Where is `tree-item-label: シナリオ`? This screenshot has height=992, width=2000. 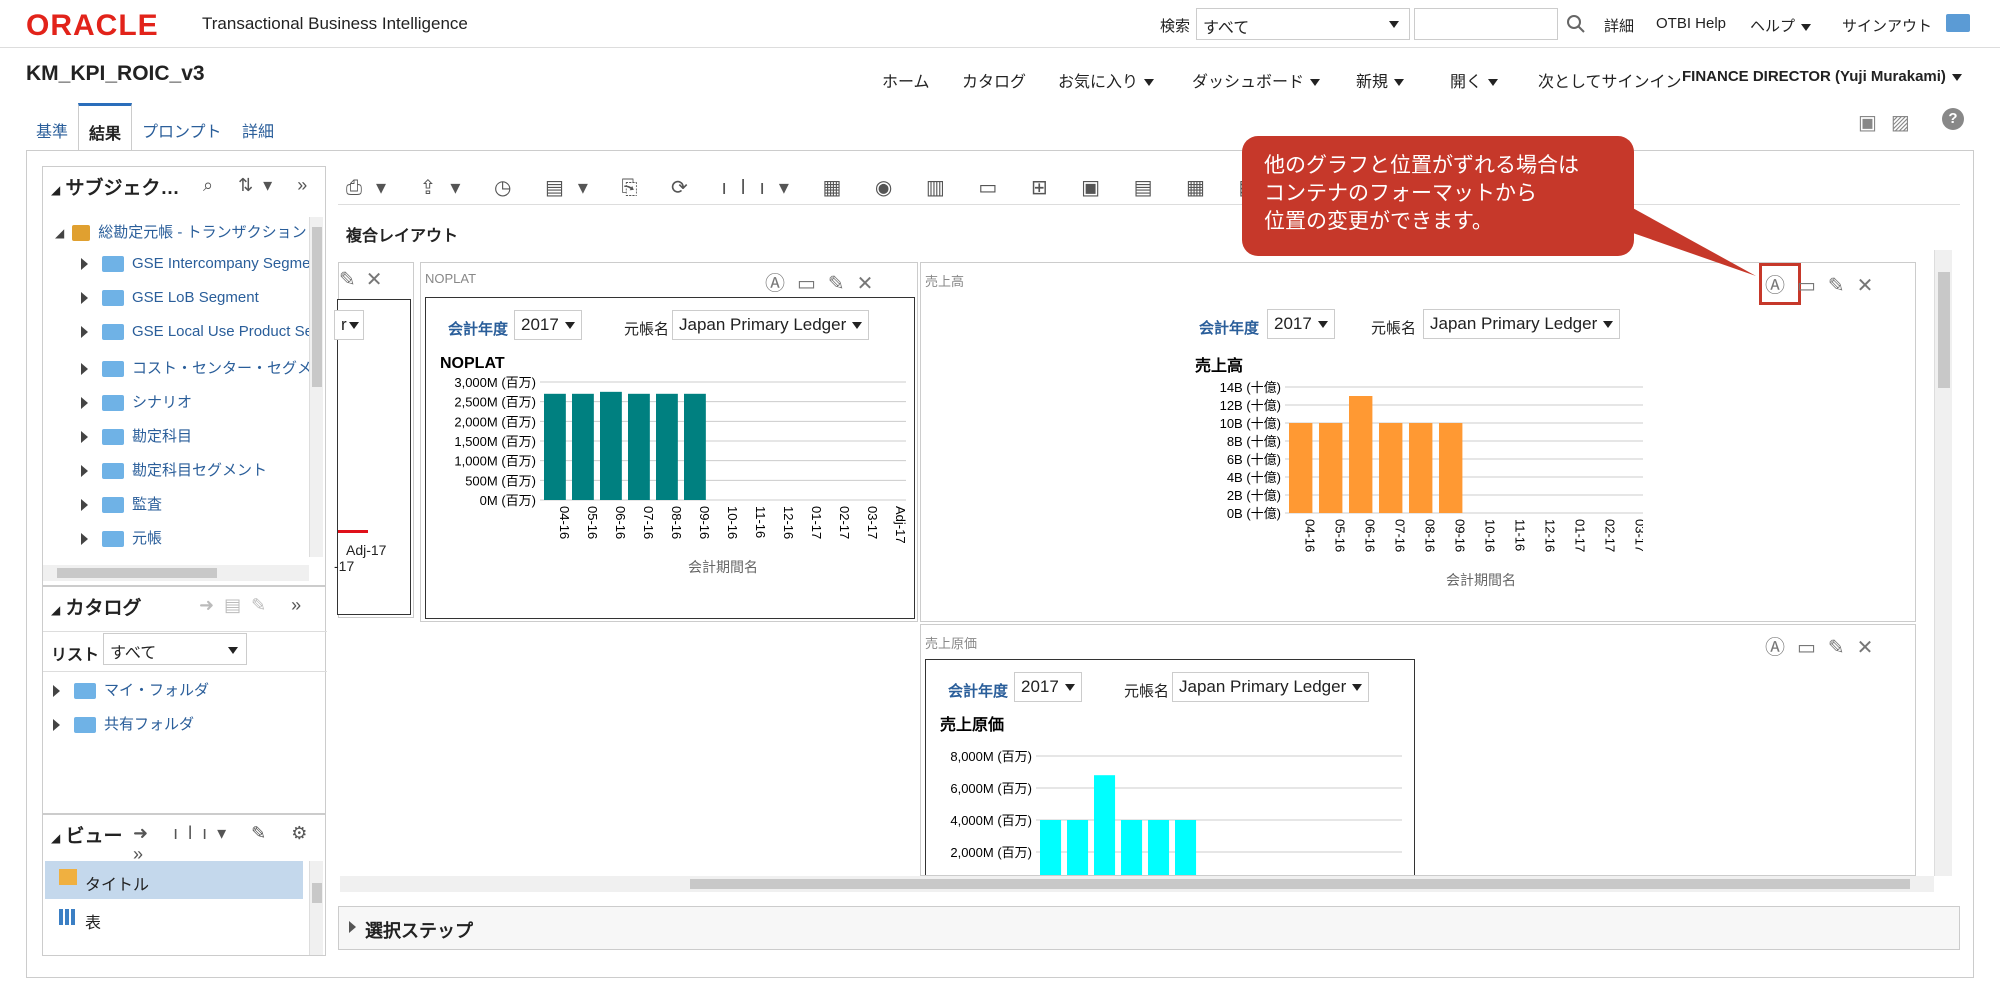
tree-item-label: シナリオ is located at coordinates (162, 402).